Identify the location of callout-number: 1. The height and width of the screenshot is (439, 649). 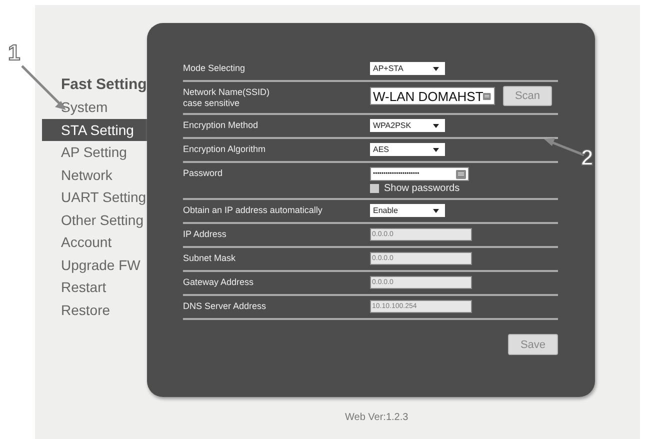
(14, 53).